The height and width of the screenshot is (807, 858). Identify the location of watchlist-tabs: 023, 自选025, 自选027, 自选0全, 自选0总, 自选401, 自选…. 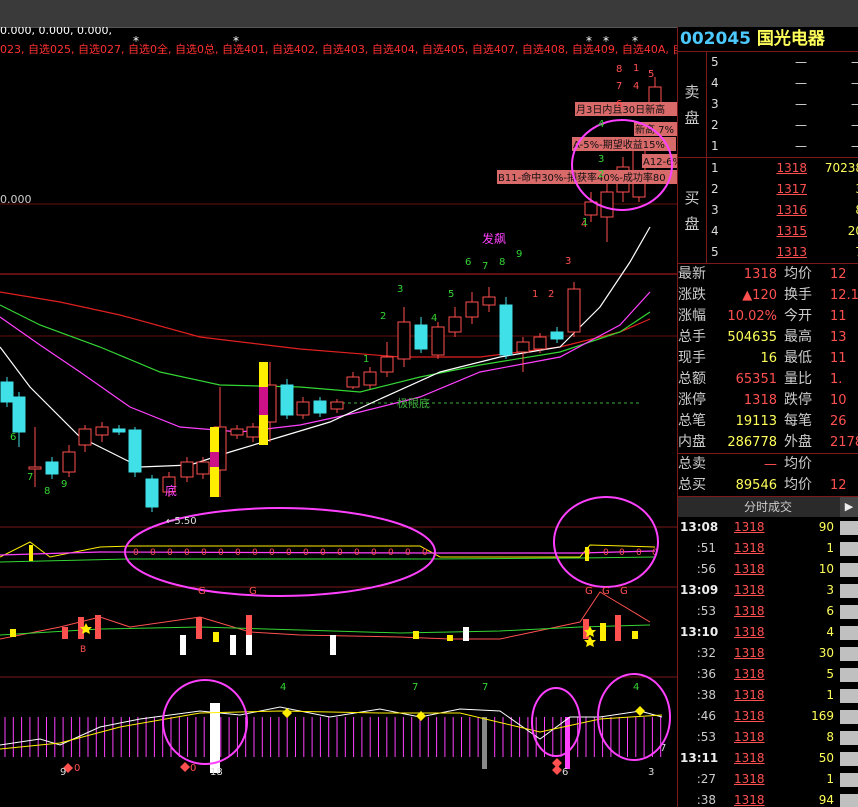
(338, 49).